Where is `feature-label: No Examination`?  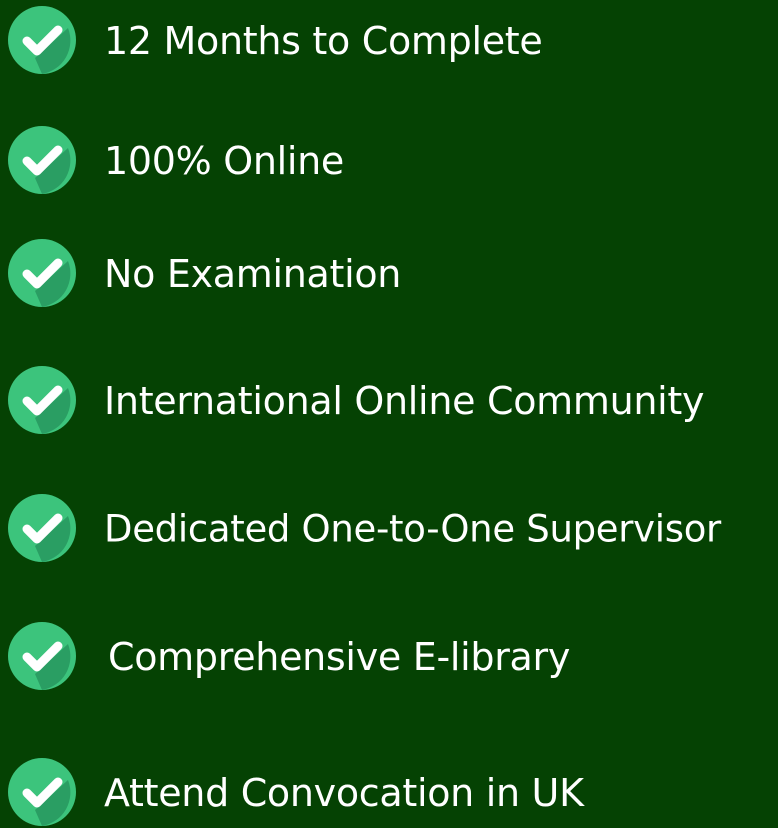 feature-label: No Examination is located at coordinates (253, 274).